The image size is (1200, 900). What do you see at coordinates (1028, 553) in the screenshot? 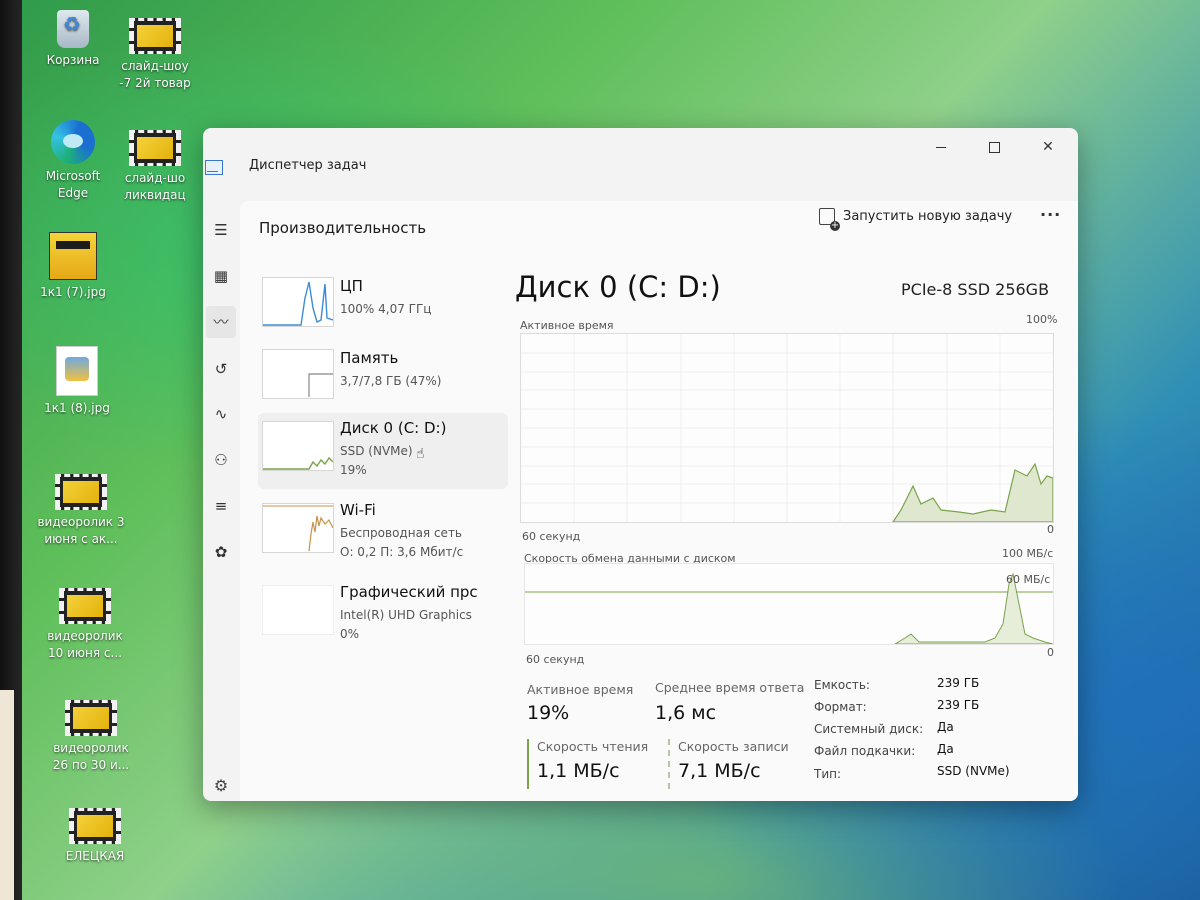
I see `graph2-max: 100 МБ/с` at bounding box center [1028, 553].